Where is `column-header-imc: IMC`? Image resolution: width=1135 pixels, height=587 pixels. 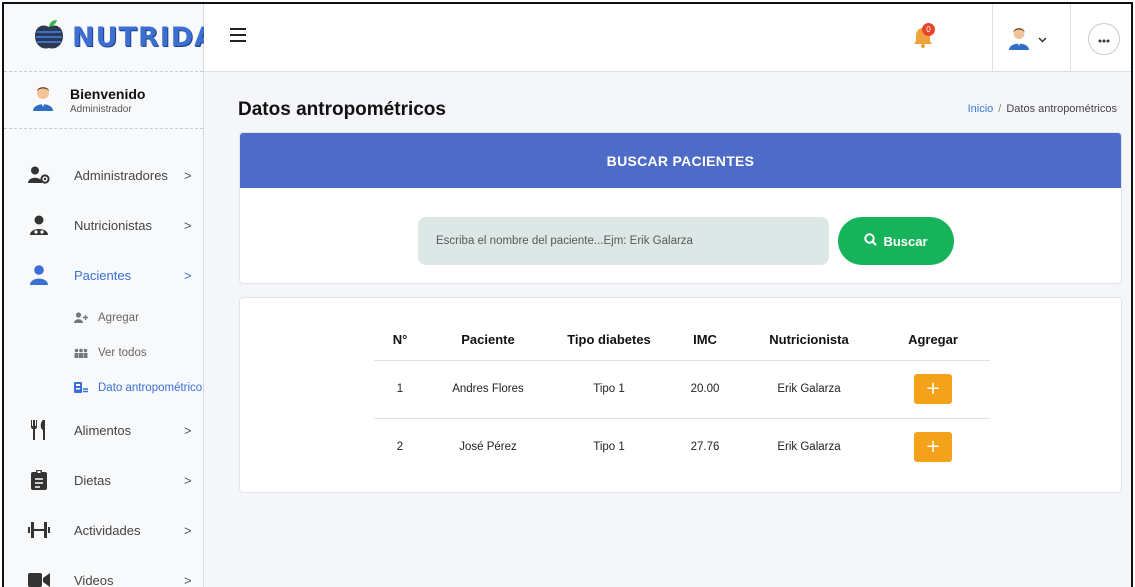 column-header-imc: IMC is located at coordinates (705, 340).